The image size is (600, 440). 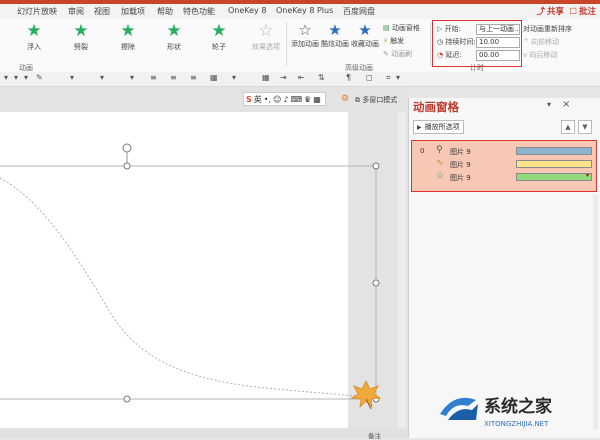 What do you see at coordinates (199, 11) in the screenshot?
I see `tab-features: 特色功能` at bounding box center [199, 11].